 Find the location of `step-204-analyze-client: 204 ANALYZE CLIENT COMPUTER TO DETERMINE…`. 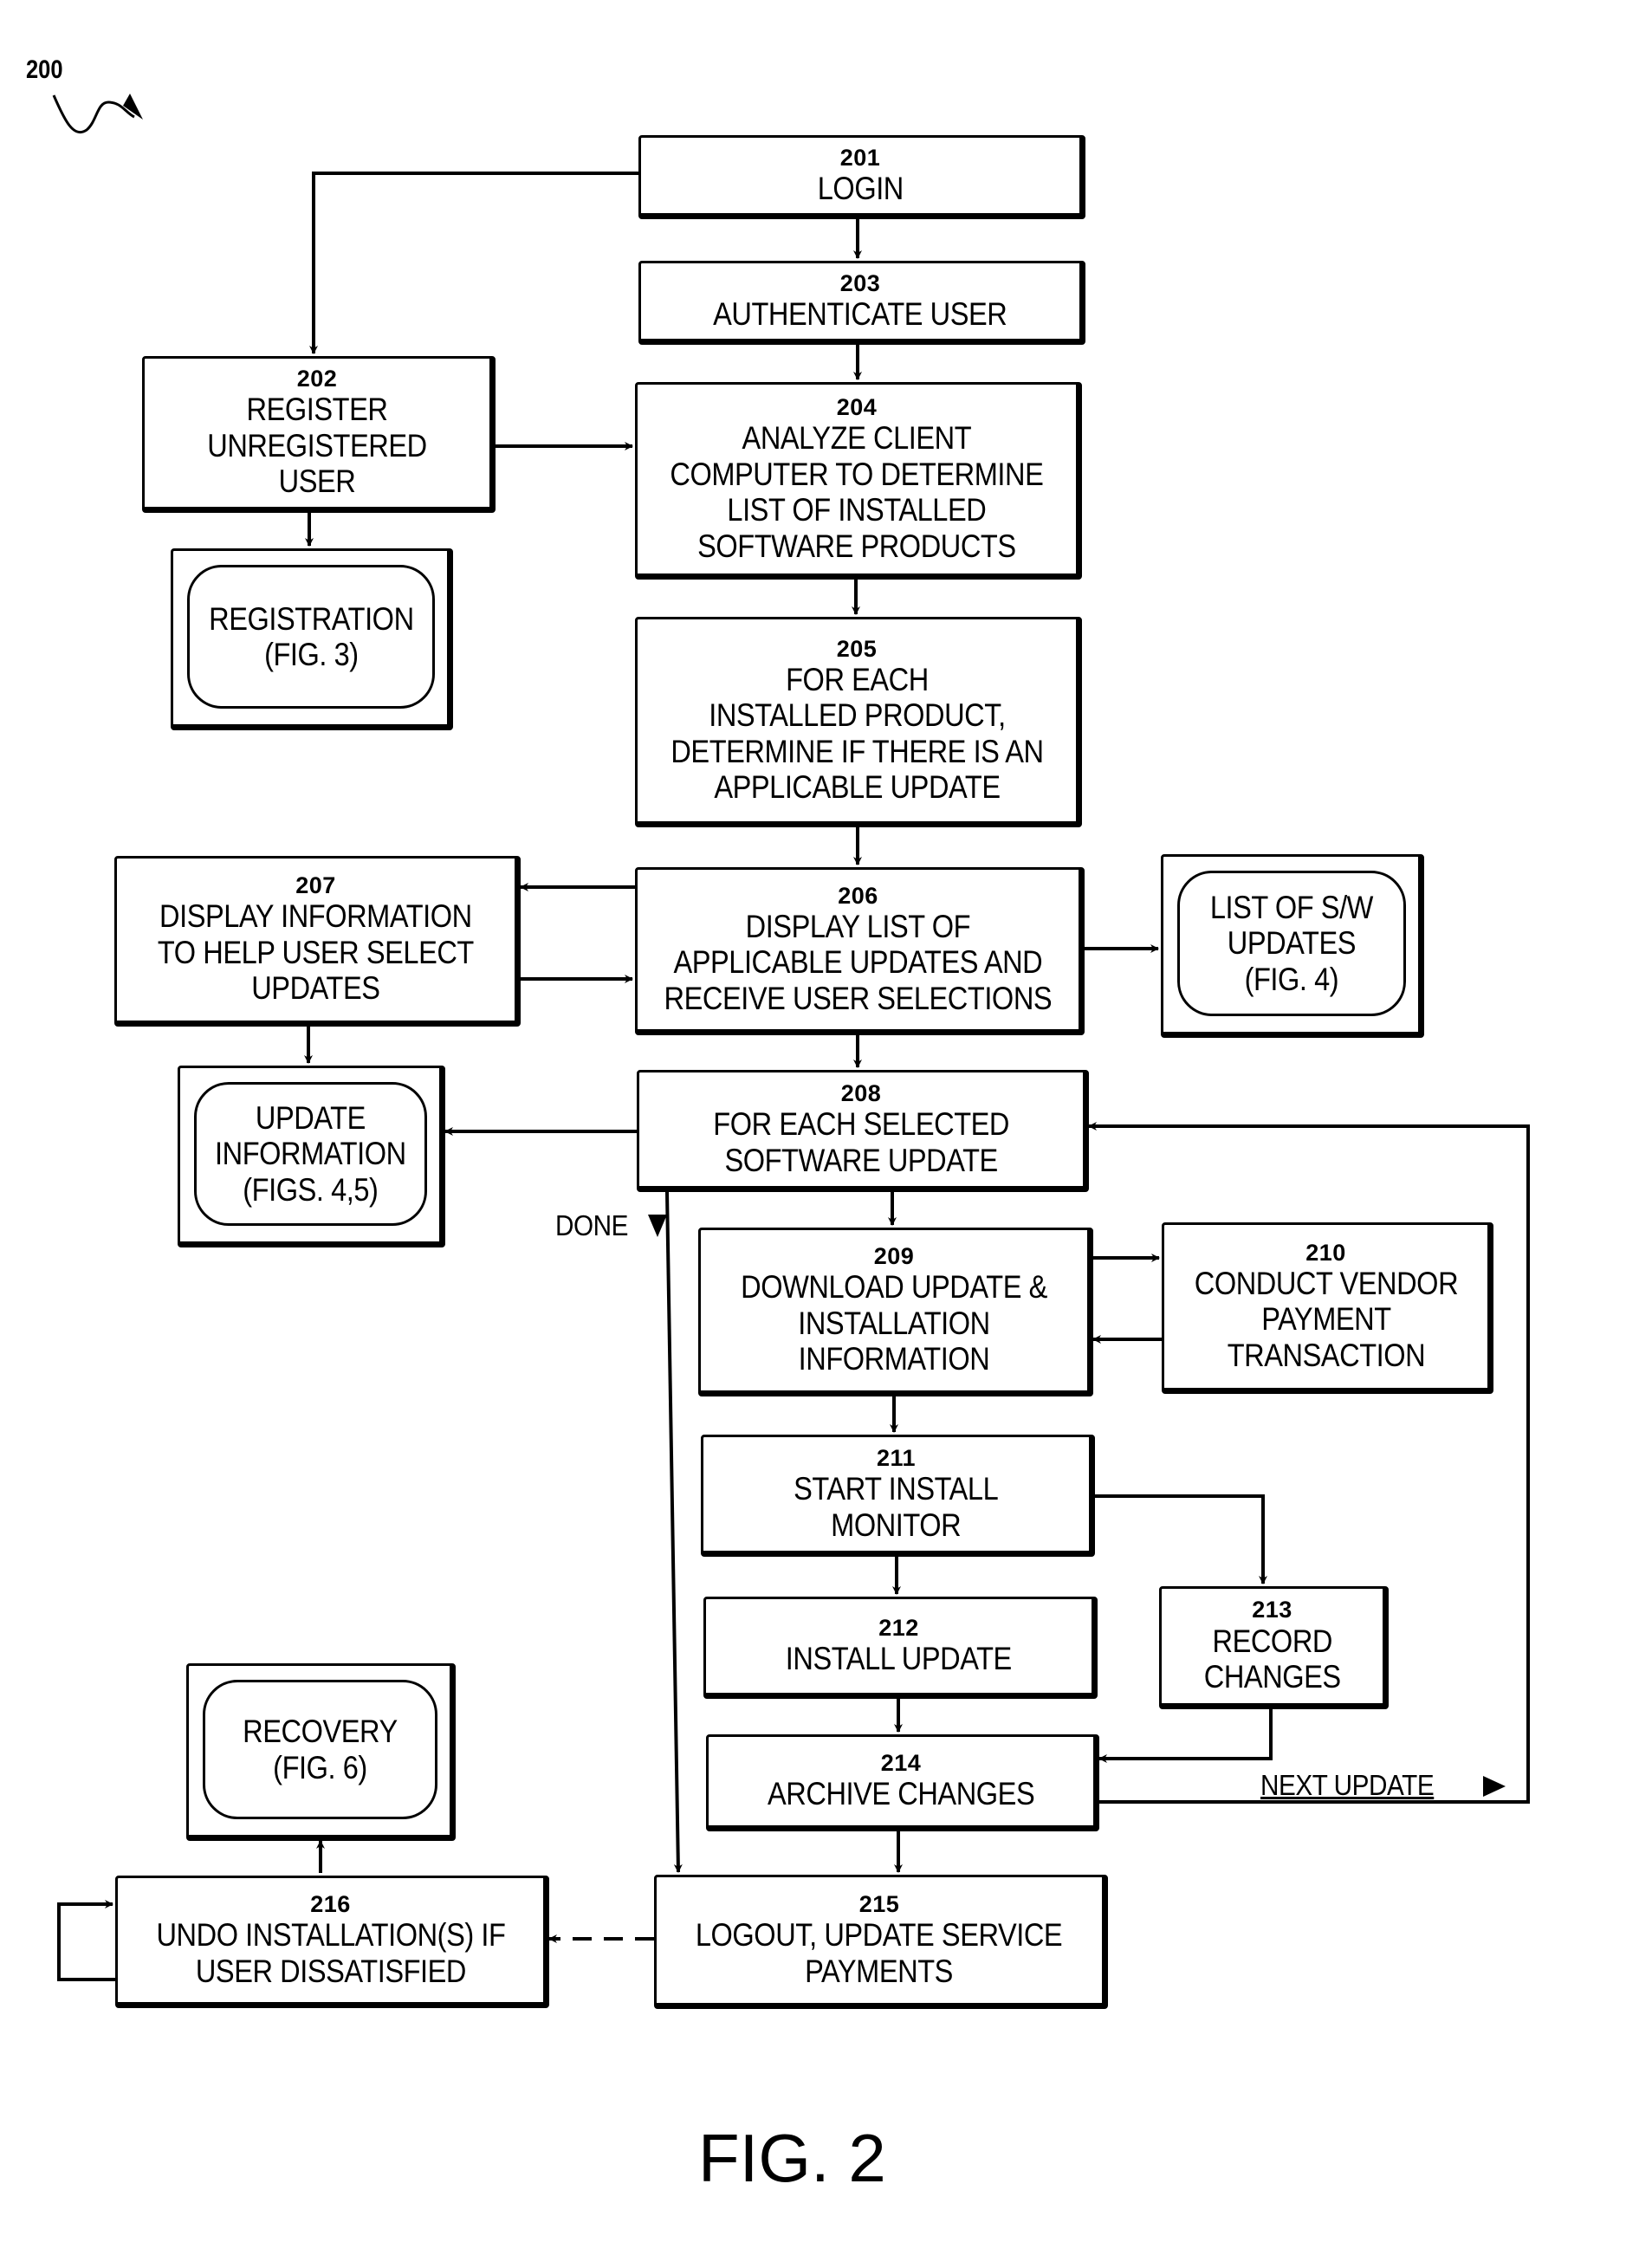

step-204-analyze-client: 204 ANALYZE CLIENT COMPUTER TO DETERMINE… is located at coordinates (858, 481).